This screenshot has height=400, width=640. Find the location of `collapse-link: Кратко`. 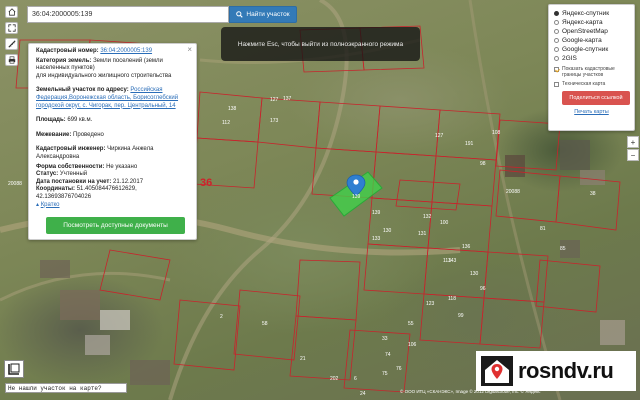

collapse-link: Кратко is located at coordinates (50, 205).